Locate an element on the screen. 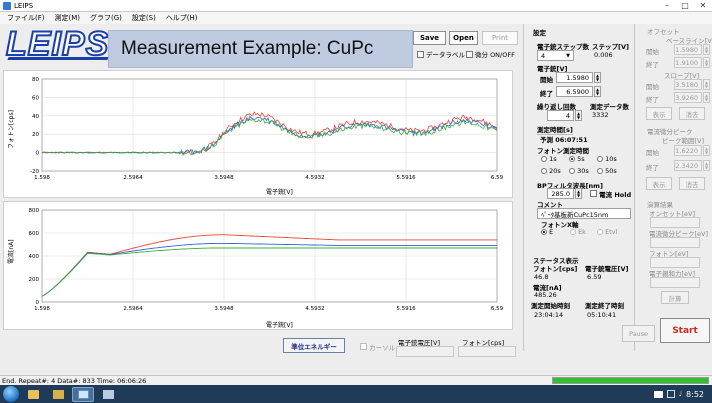  baseline-end-spinner: ▲ ▼ is located at coordinates (706, 62).